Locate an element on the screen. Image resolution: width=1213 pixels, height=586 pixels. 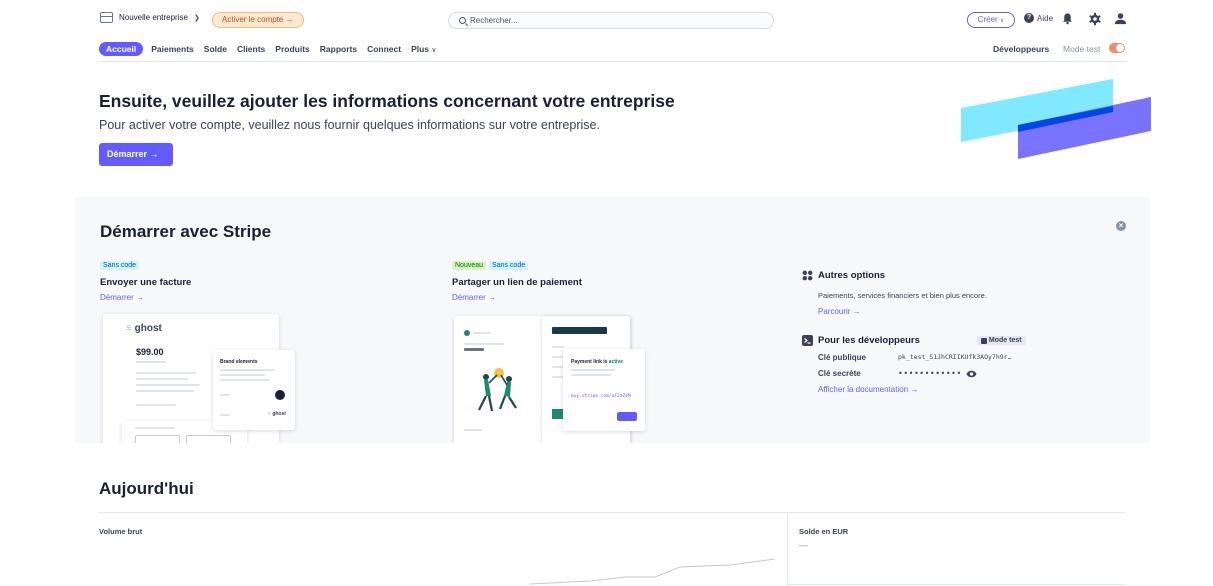
gross-volume-sparkline is located at coordinates (653, 571).